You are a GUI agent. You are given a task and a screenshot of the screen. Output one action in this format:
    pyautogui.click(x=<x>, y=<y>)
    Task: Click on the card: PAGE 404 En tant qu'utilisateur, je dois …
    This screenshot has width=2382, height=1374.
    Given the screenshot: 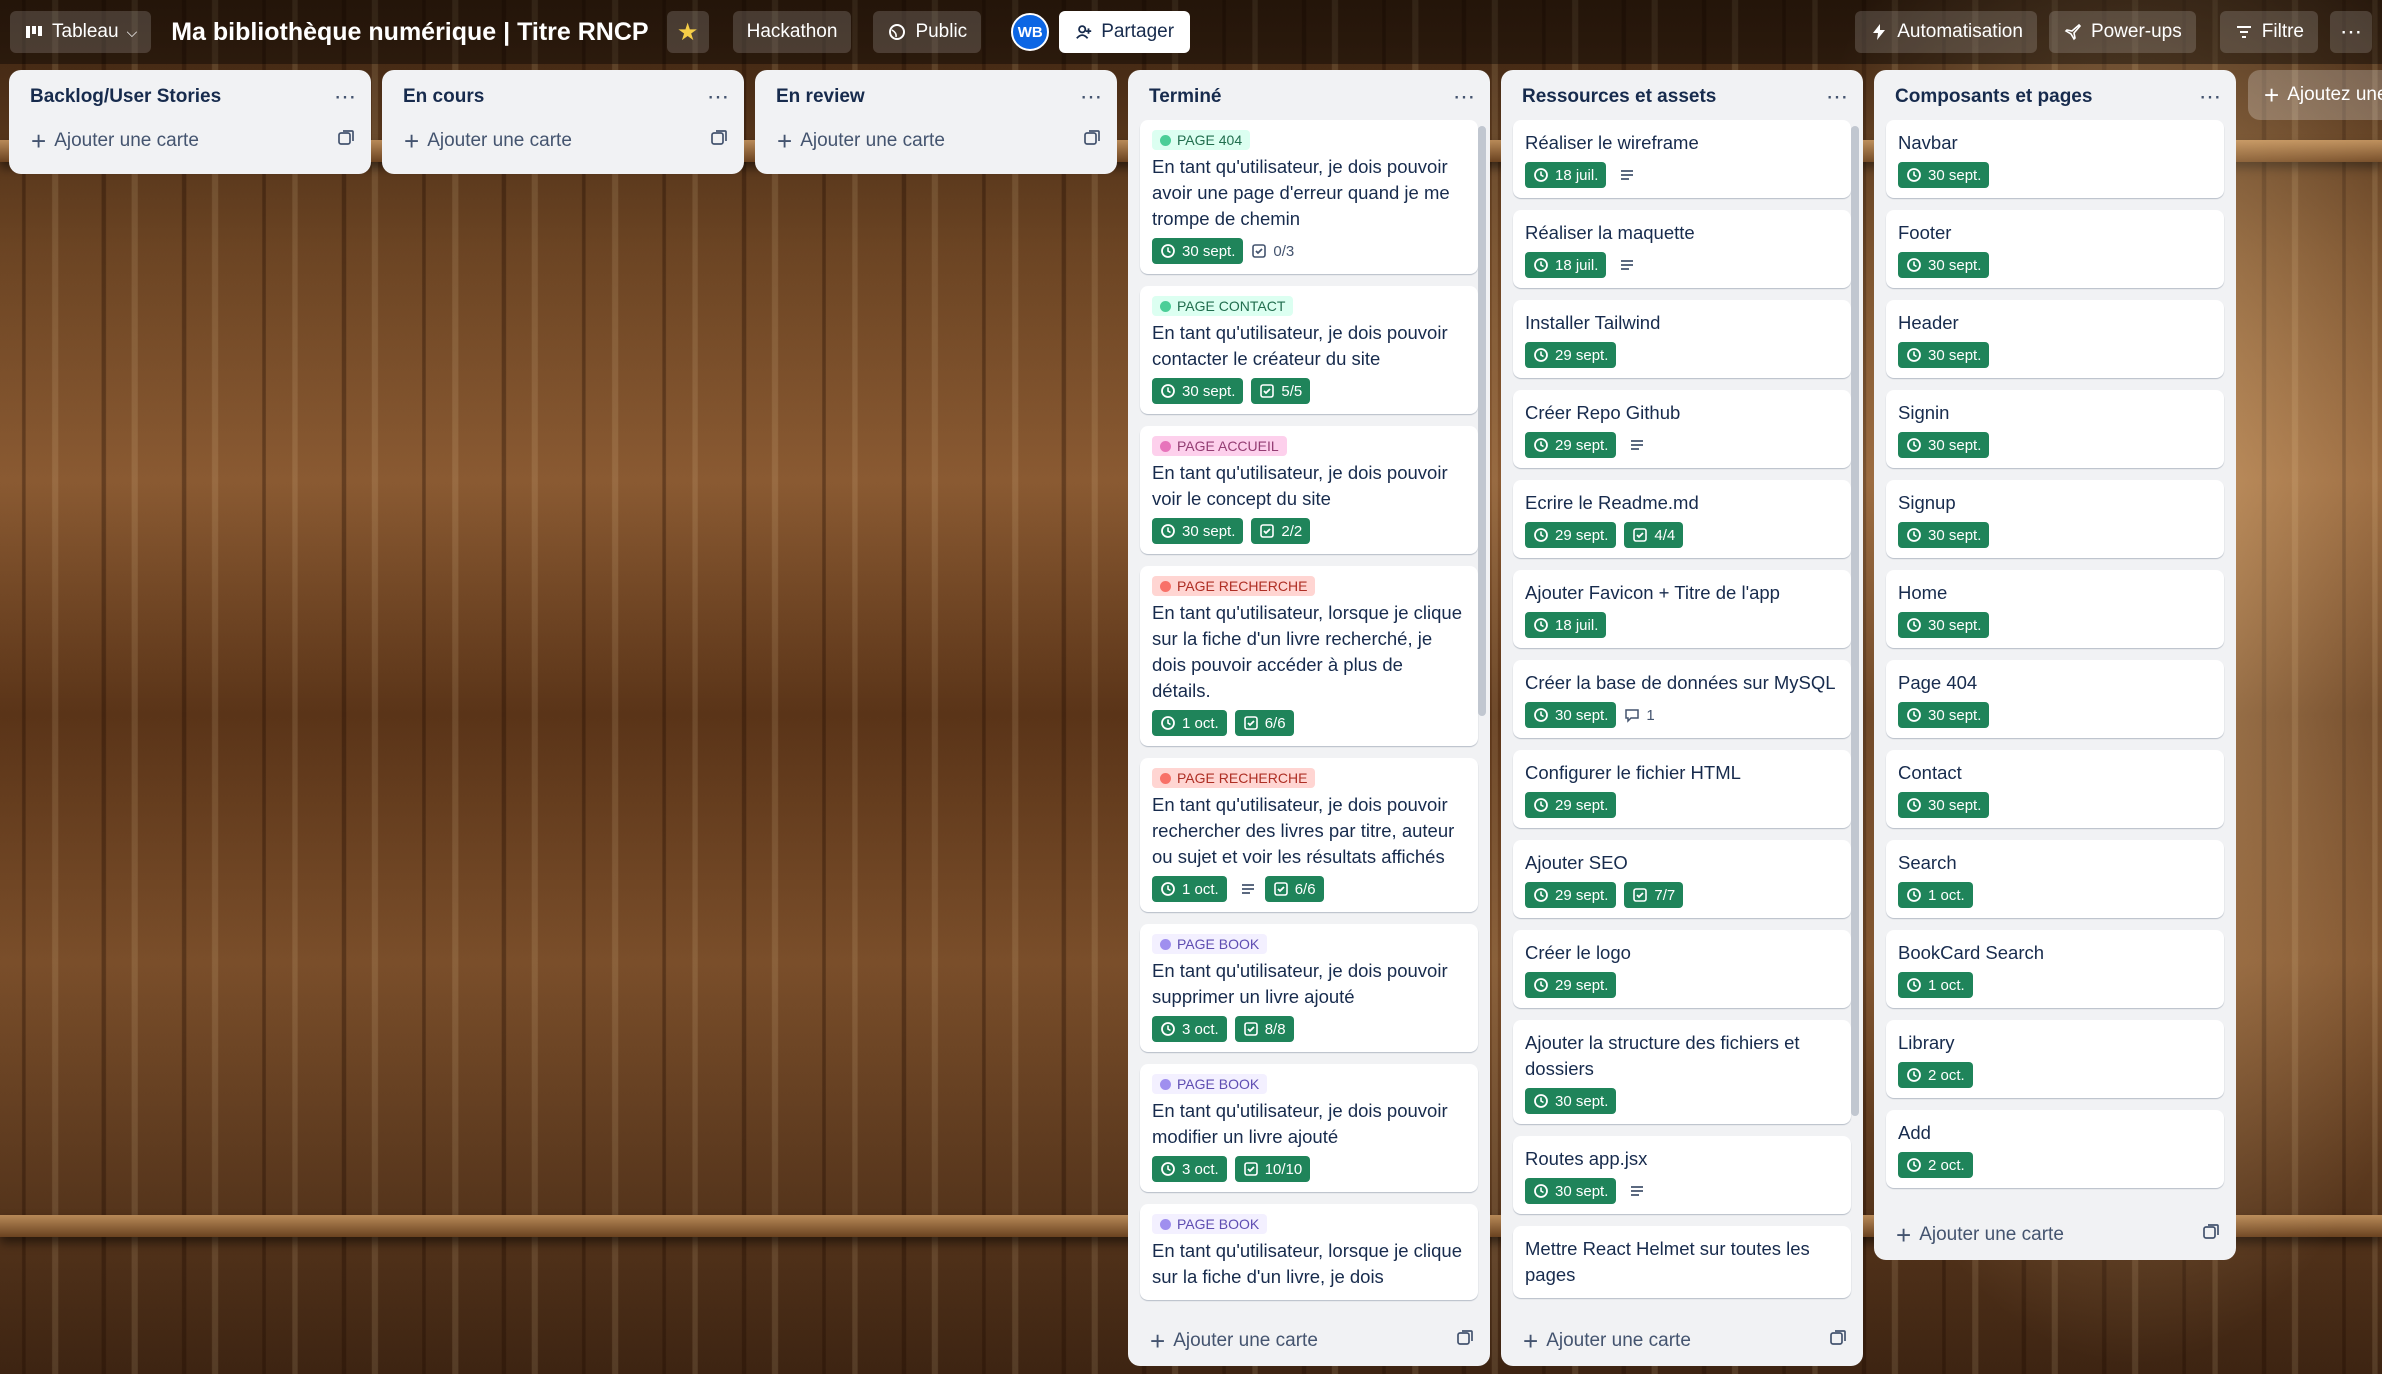 What is the action you would take?
    pyautogui.click(x=1309, y=197)
    